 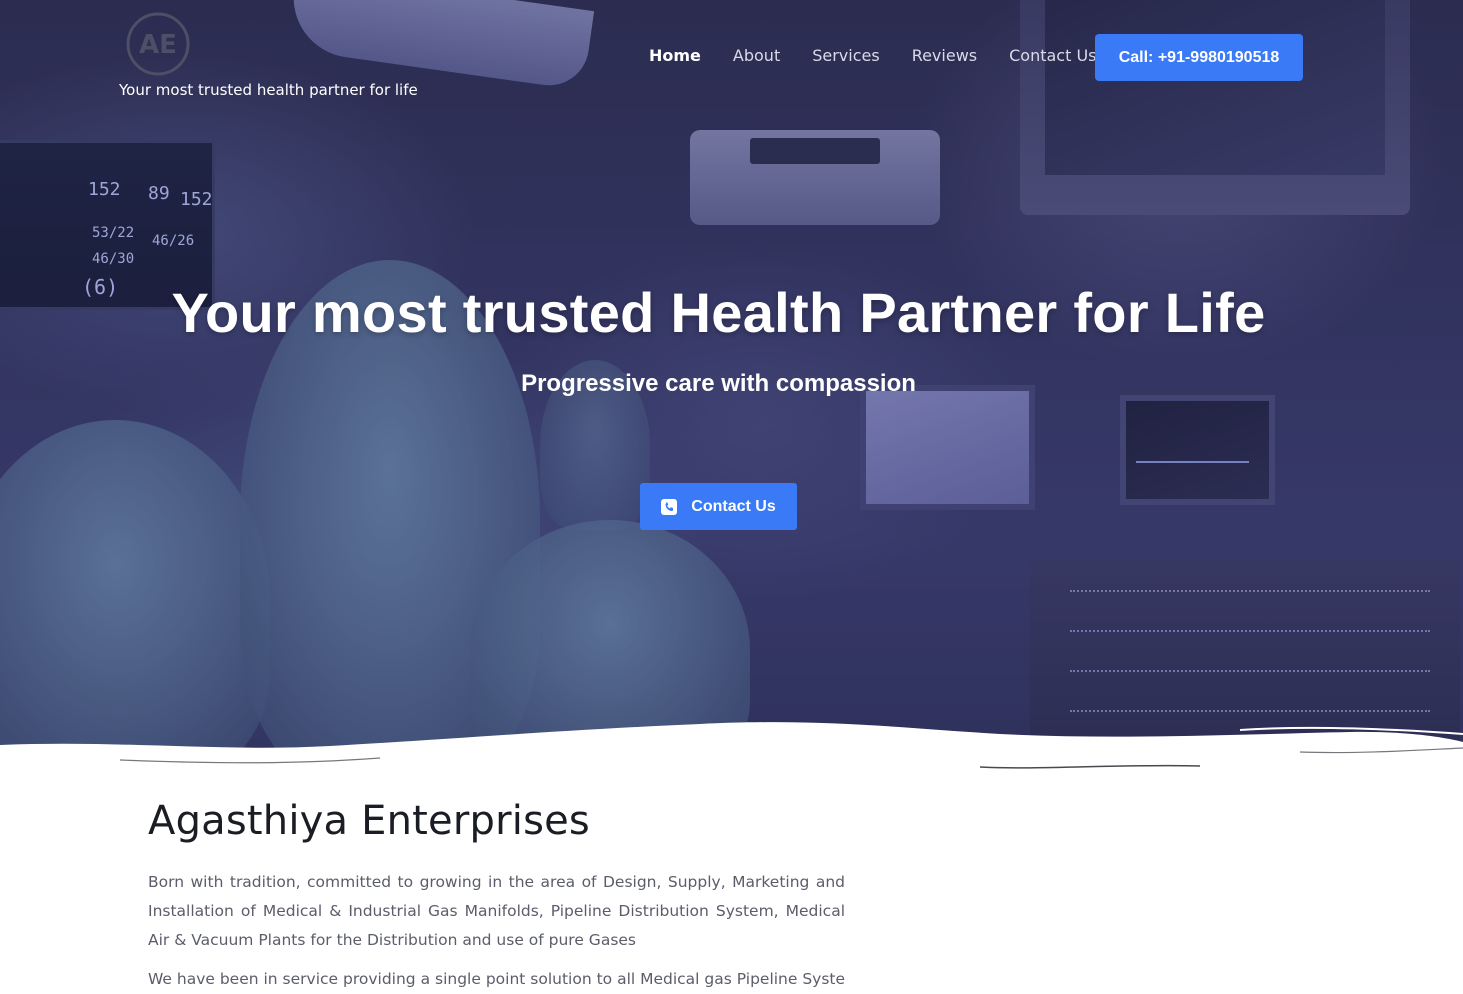 I want to click on svg-text: AE, so click(x=158, y=45).